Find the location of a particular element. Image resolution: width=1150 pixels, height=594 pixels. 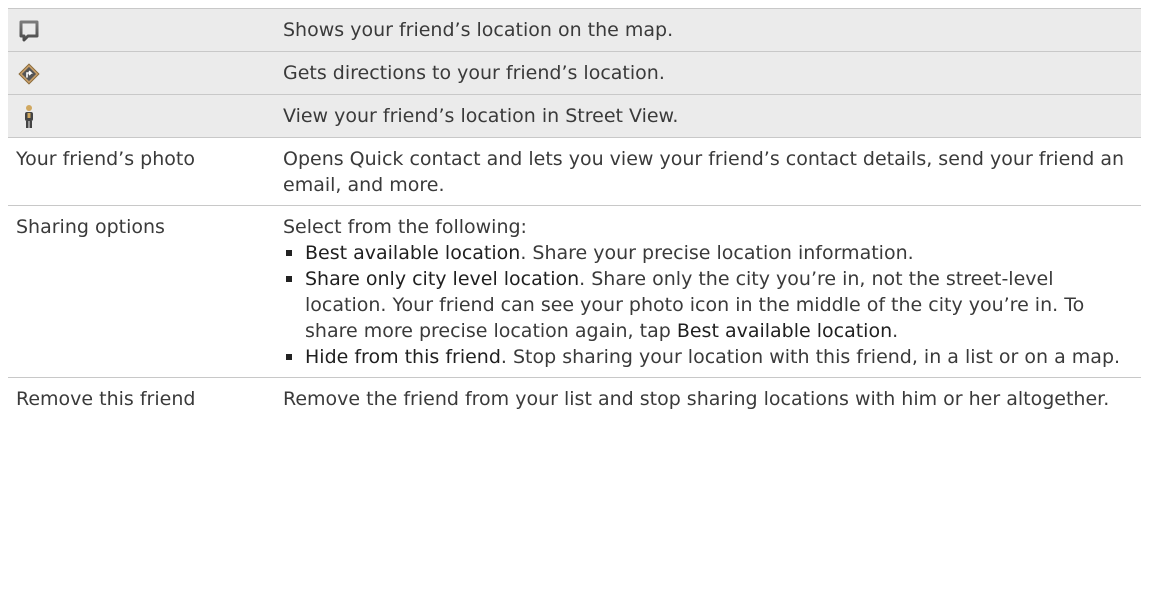

option-text: . is located at coordinates (895, 331).